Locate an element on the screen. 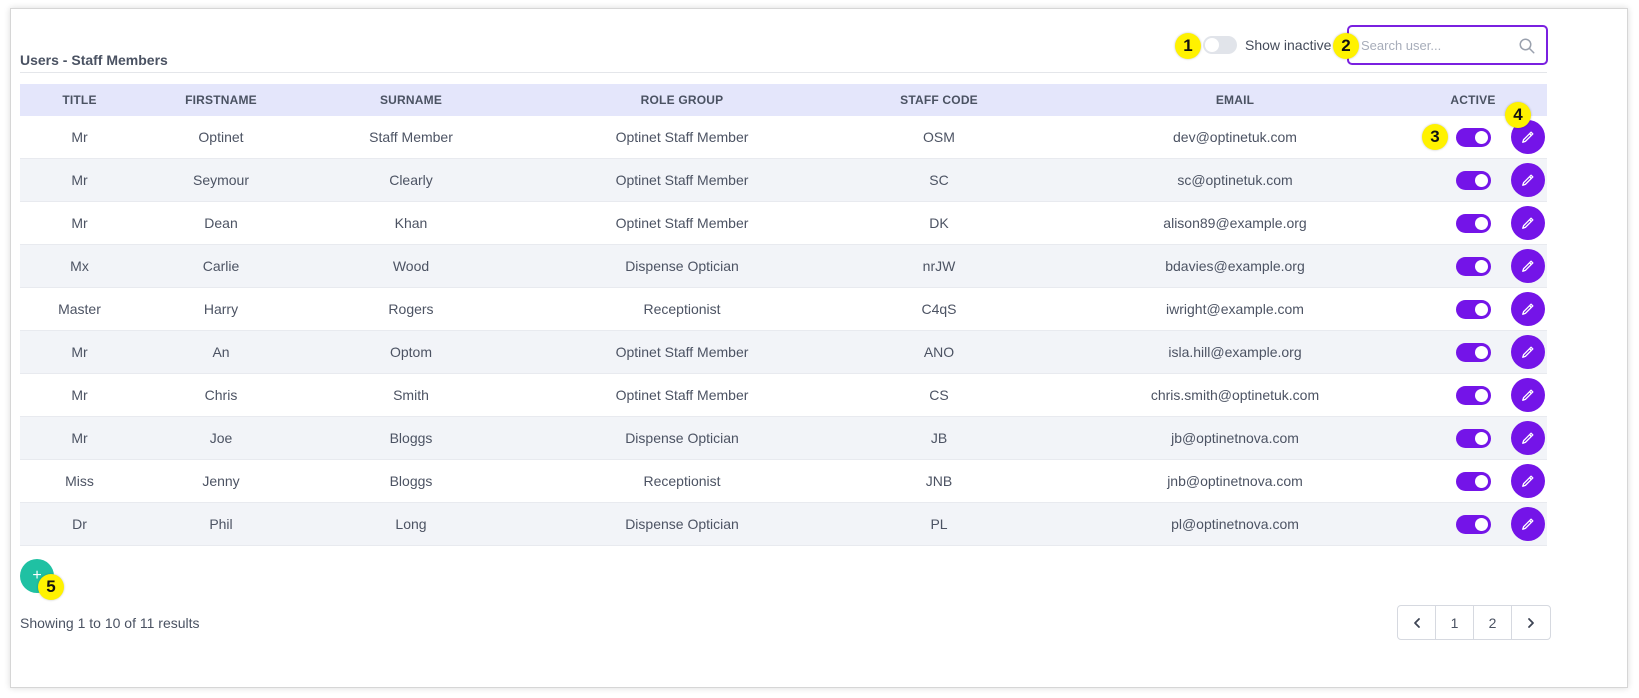 The width and height of the screenshot is (1639, 698). cell-firstname: Optinet is located at coordinates (221, 137).